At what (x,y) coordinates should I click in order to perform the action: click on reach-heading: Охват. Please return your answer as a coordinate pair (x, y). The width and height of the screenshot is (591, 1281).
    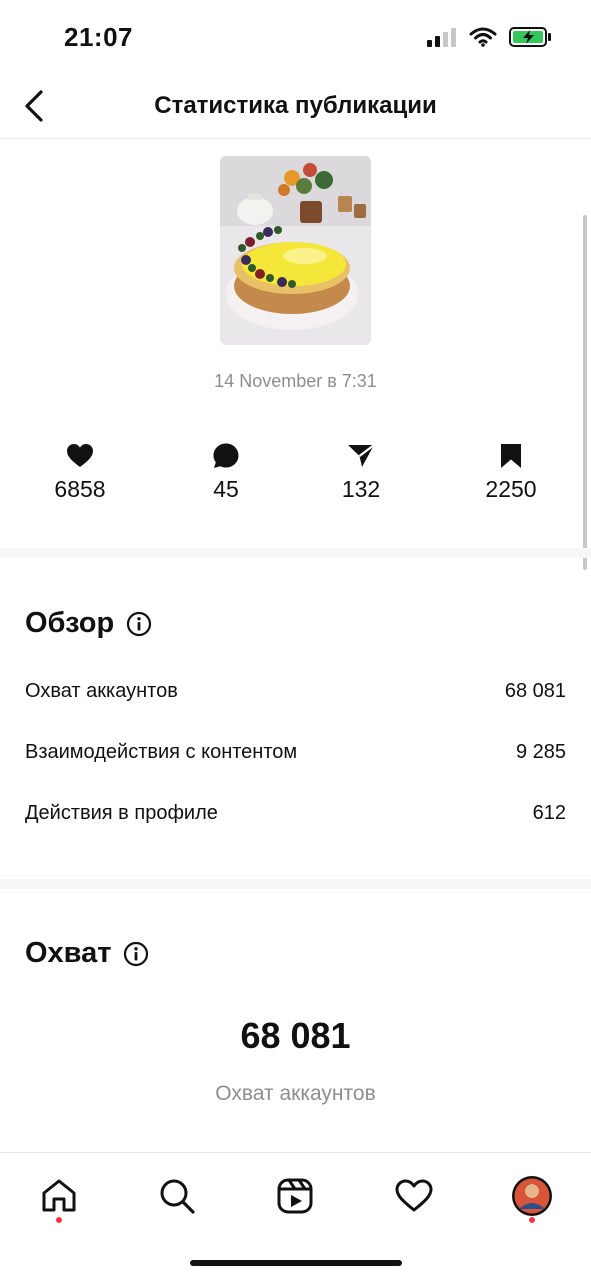
    Looking at the image, I should click on (87, 953).